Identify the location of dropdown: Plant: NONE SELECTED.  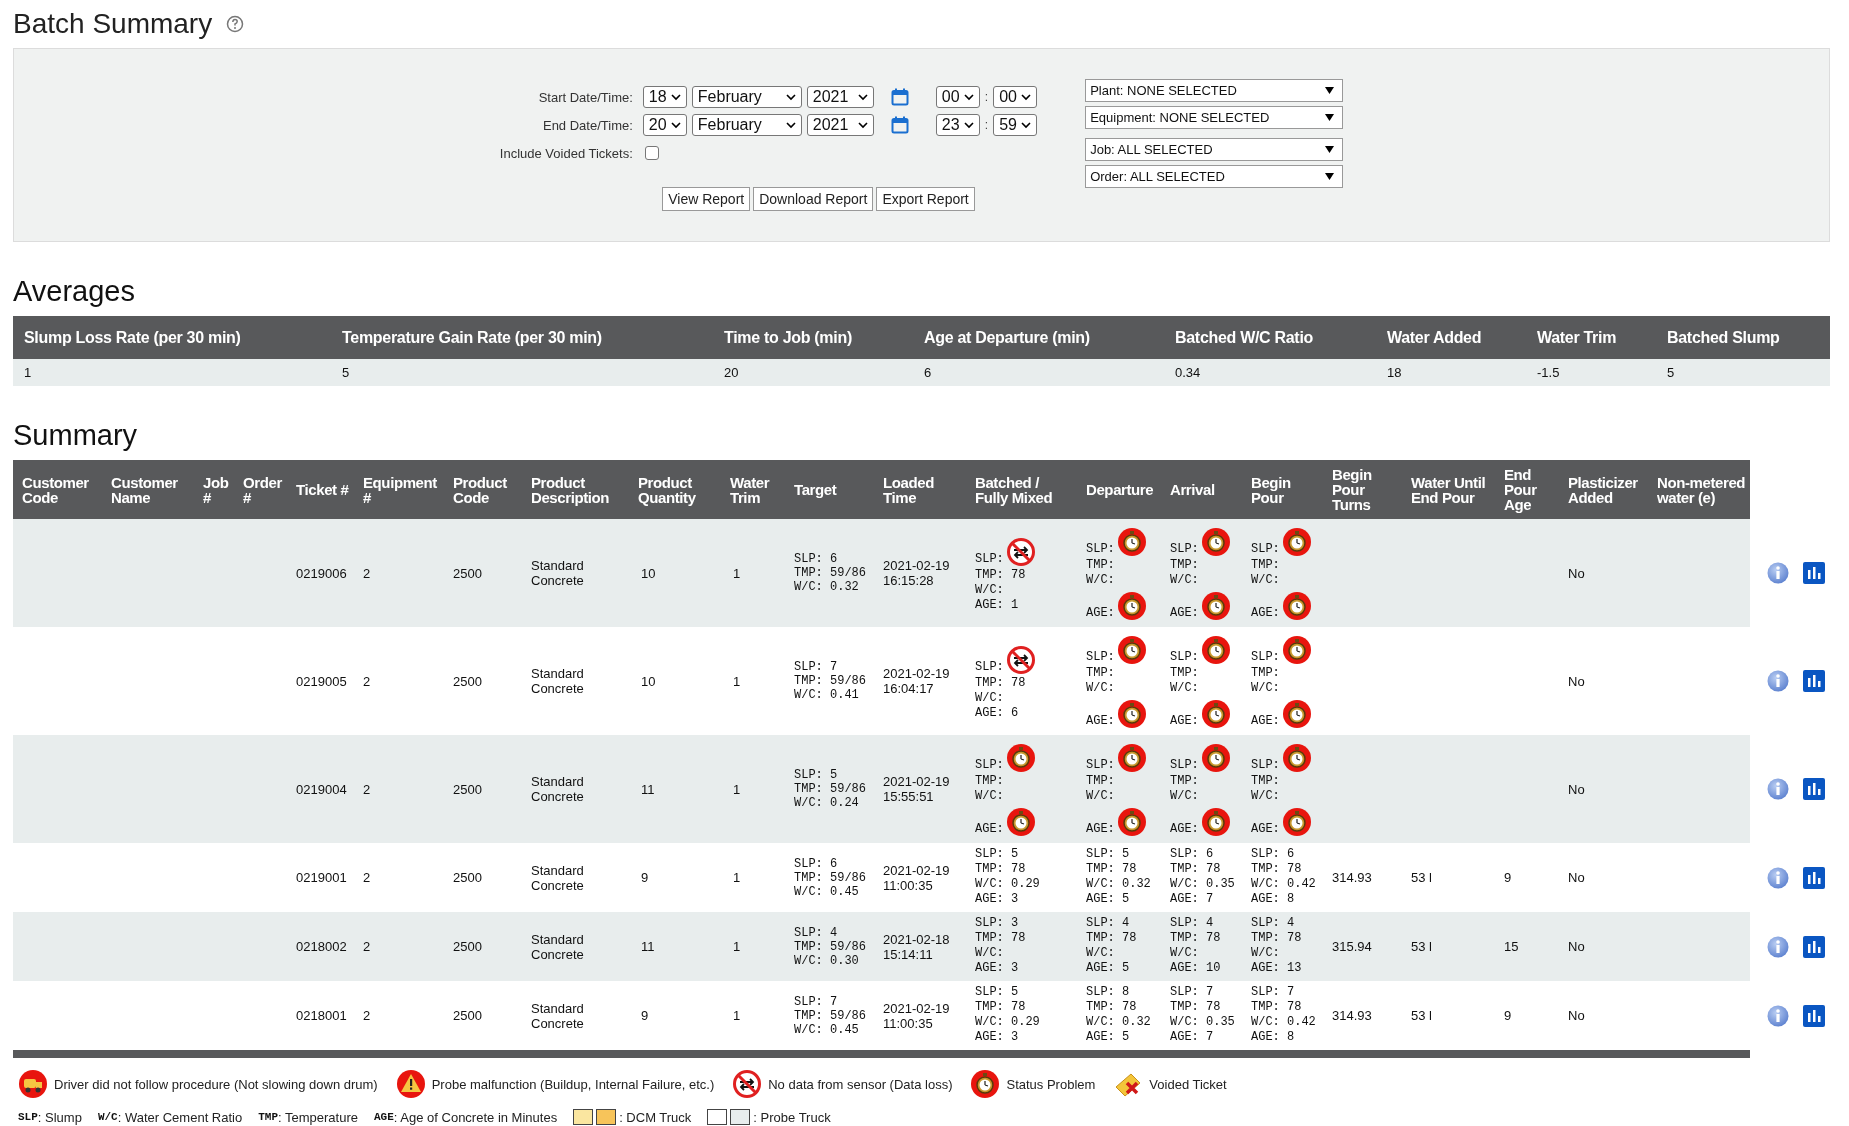
(1214, 90).